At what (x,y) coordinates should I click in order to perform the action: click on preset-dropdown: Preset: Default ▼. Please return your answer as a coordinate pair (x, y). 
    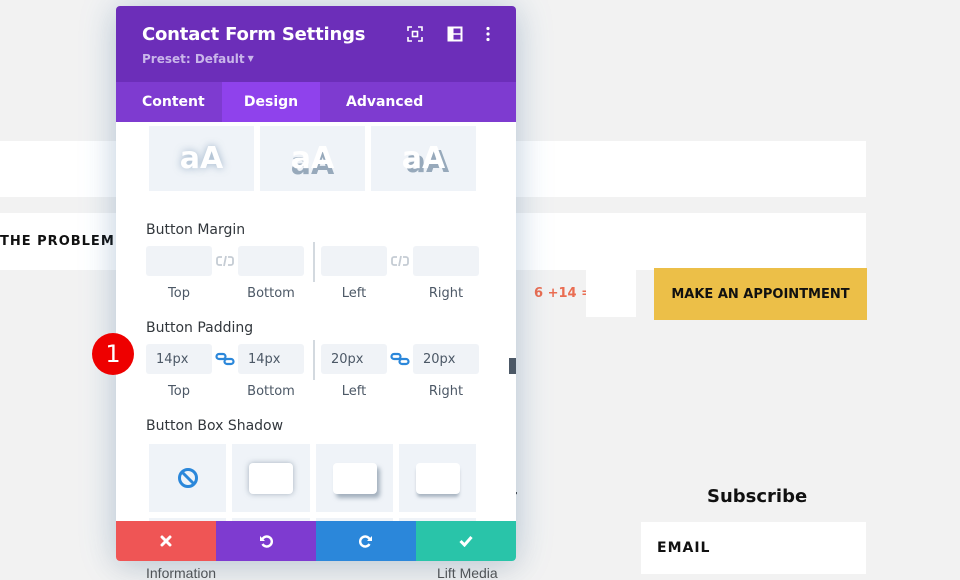
    Looking at the image, I should click on (198, 59).